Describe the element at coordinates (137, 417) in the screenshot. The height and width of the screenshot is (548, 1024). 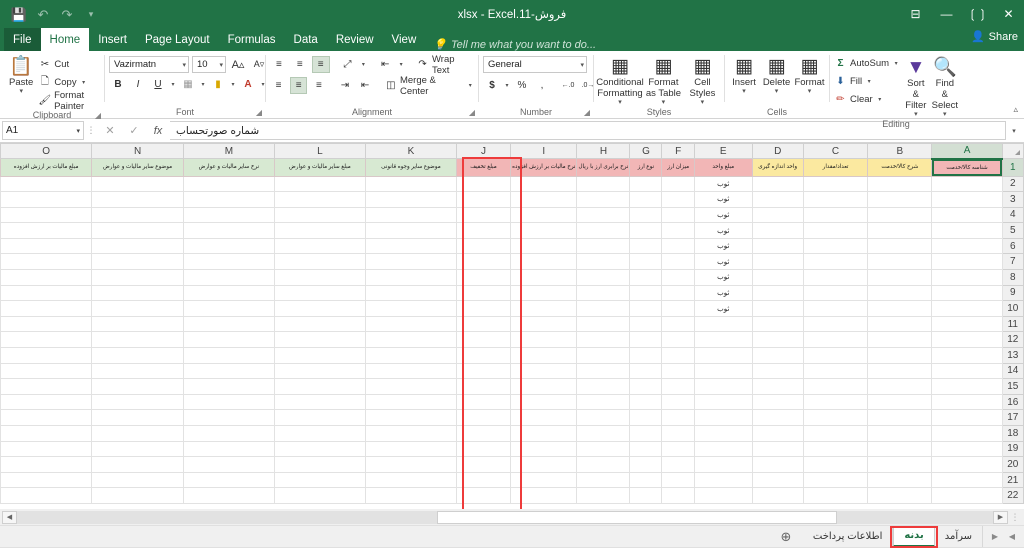
I see `cell-n17` at that location.